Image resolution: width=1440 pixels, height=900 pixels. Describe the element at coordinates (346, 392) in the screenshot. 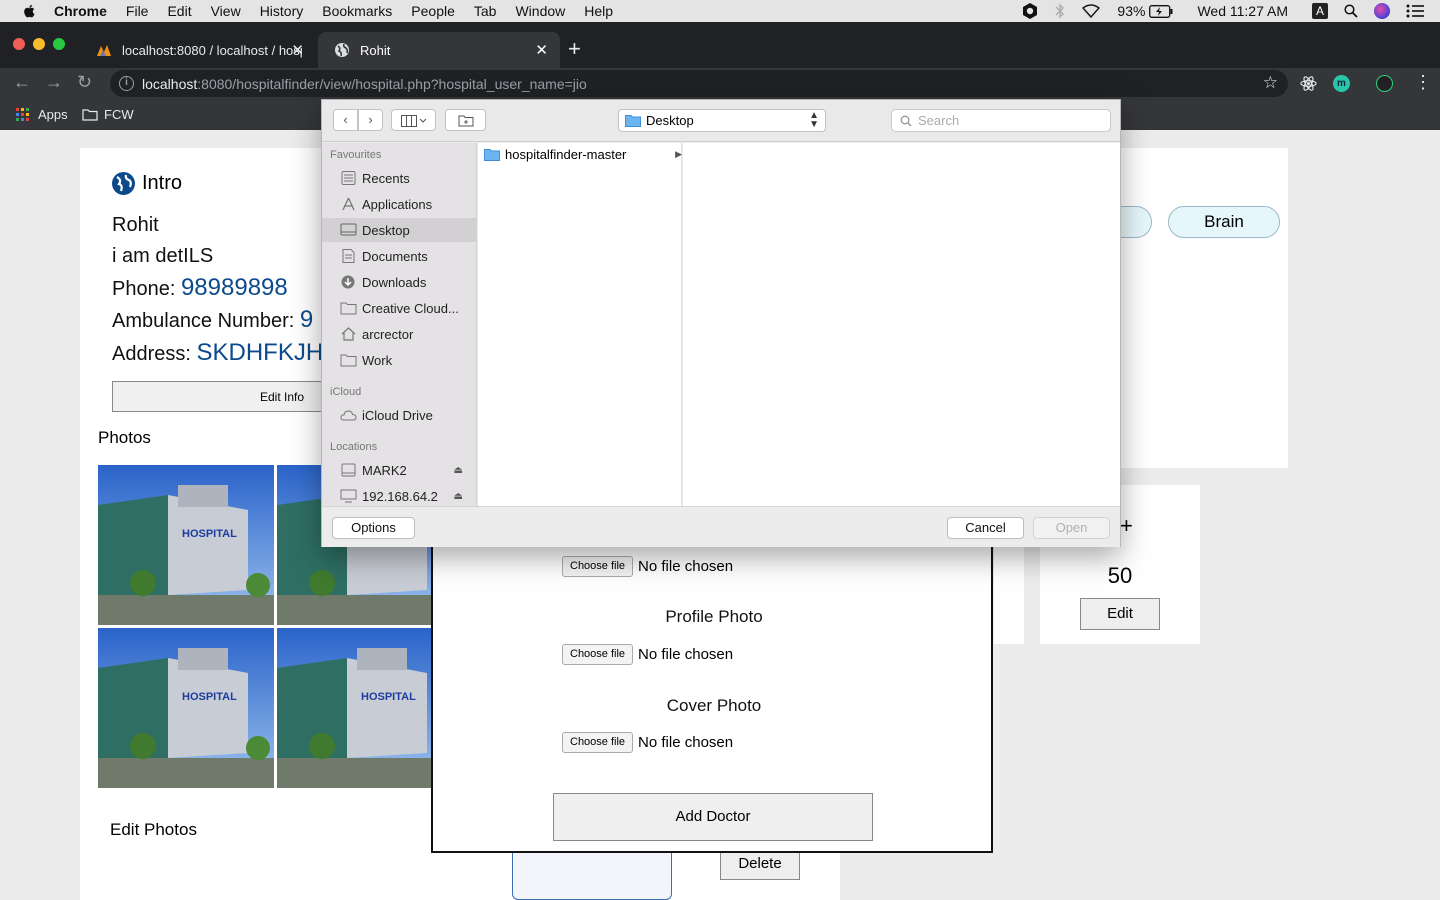

I see `icloud-heading: iCloud` at that location.